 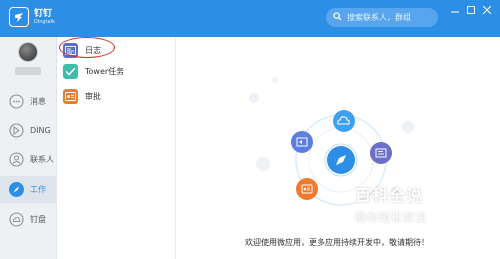 What do you see at coordinates (28, 52) in the screenshot?
I see `avatar` at bounding box center [28, 52].